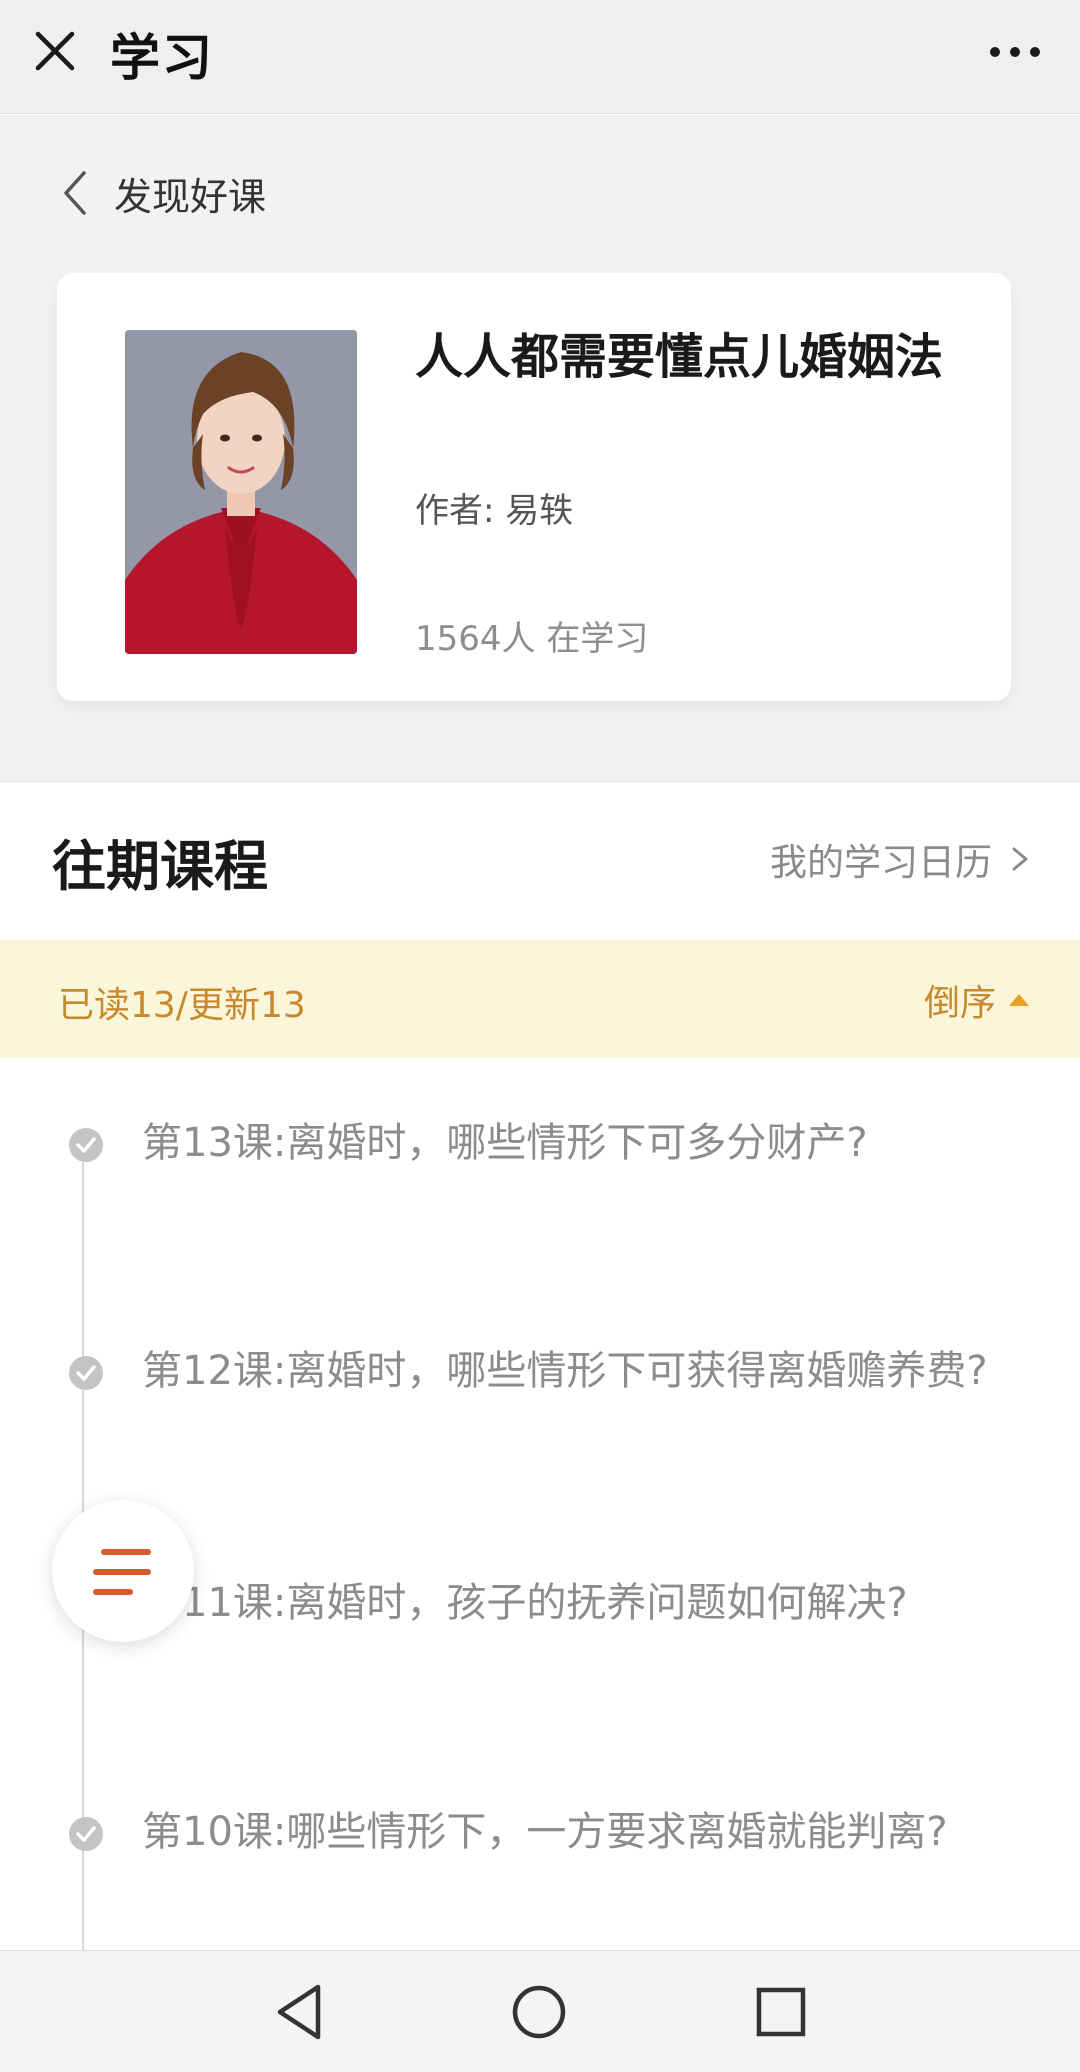 This screenshot has width=1080, height=2072. What do you see at coordinates (532, 639) in the screenshot?
I see `course-learner-count: 1564人 在学习` at bounding box center [532, 639].